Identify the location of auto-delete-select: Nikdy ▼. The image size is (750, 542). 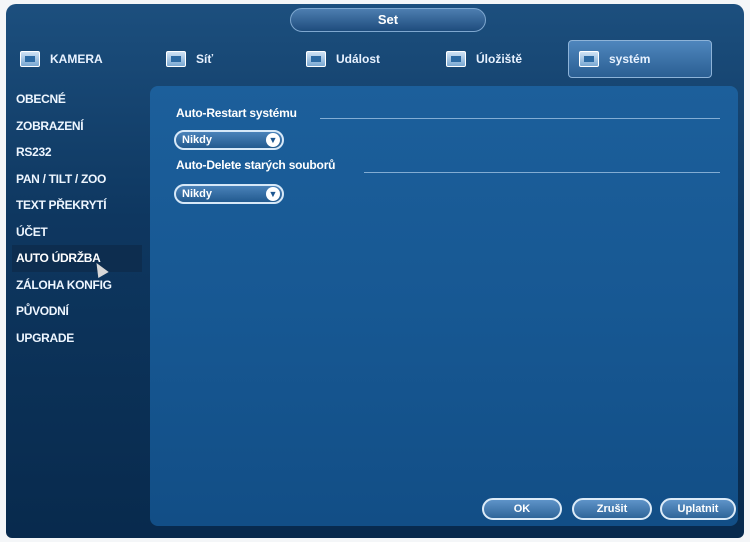
(229, 194).